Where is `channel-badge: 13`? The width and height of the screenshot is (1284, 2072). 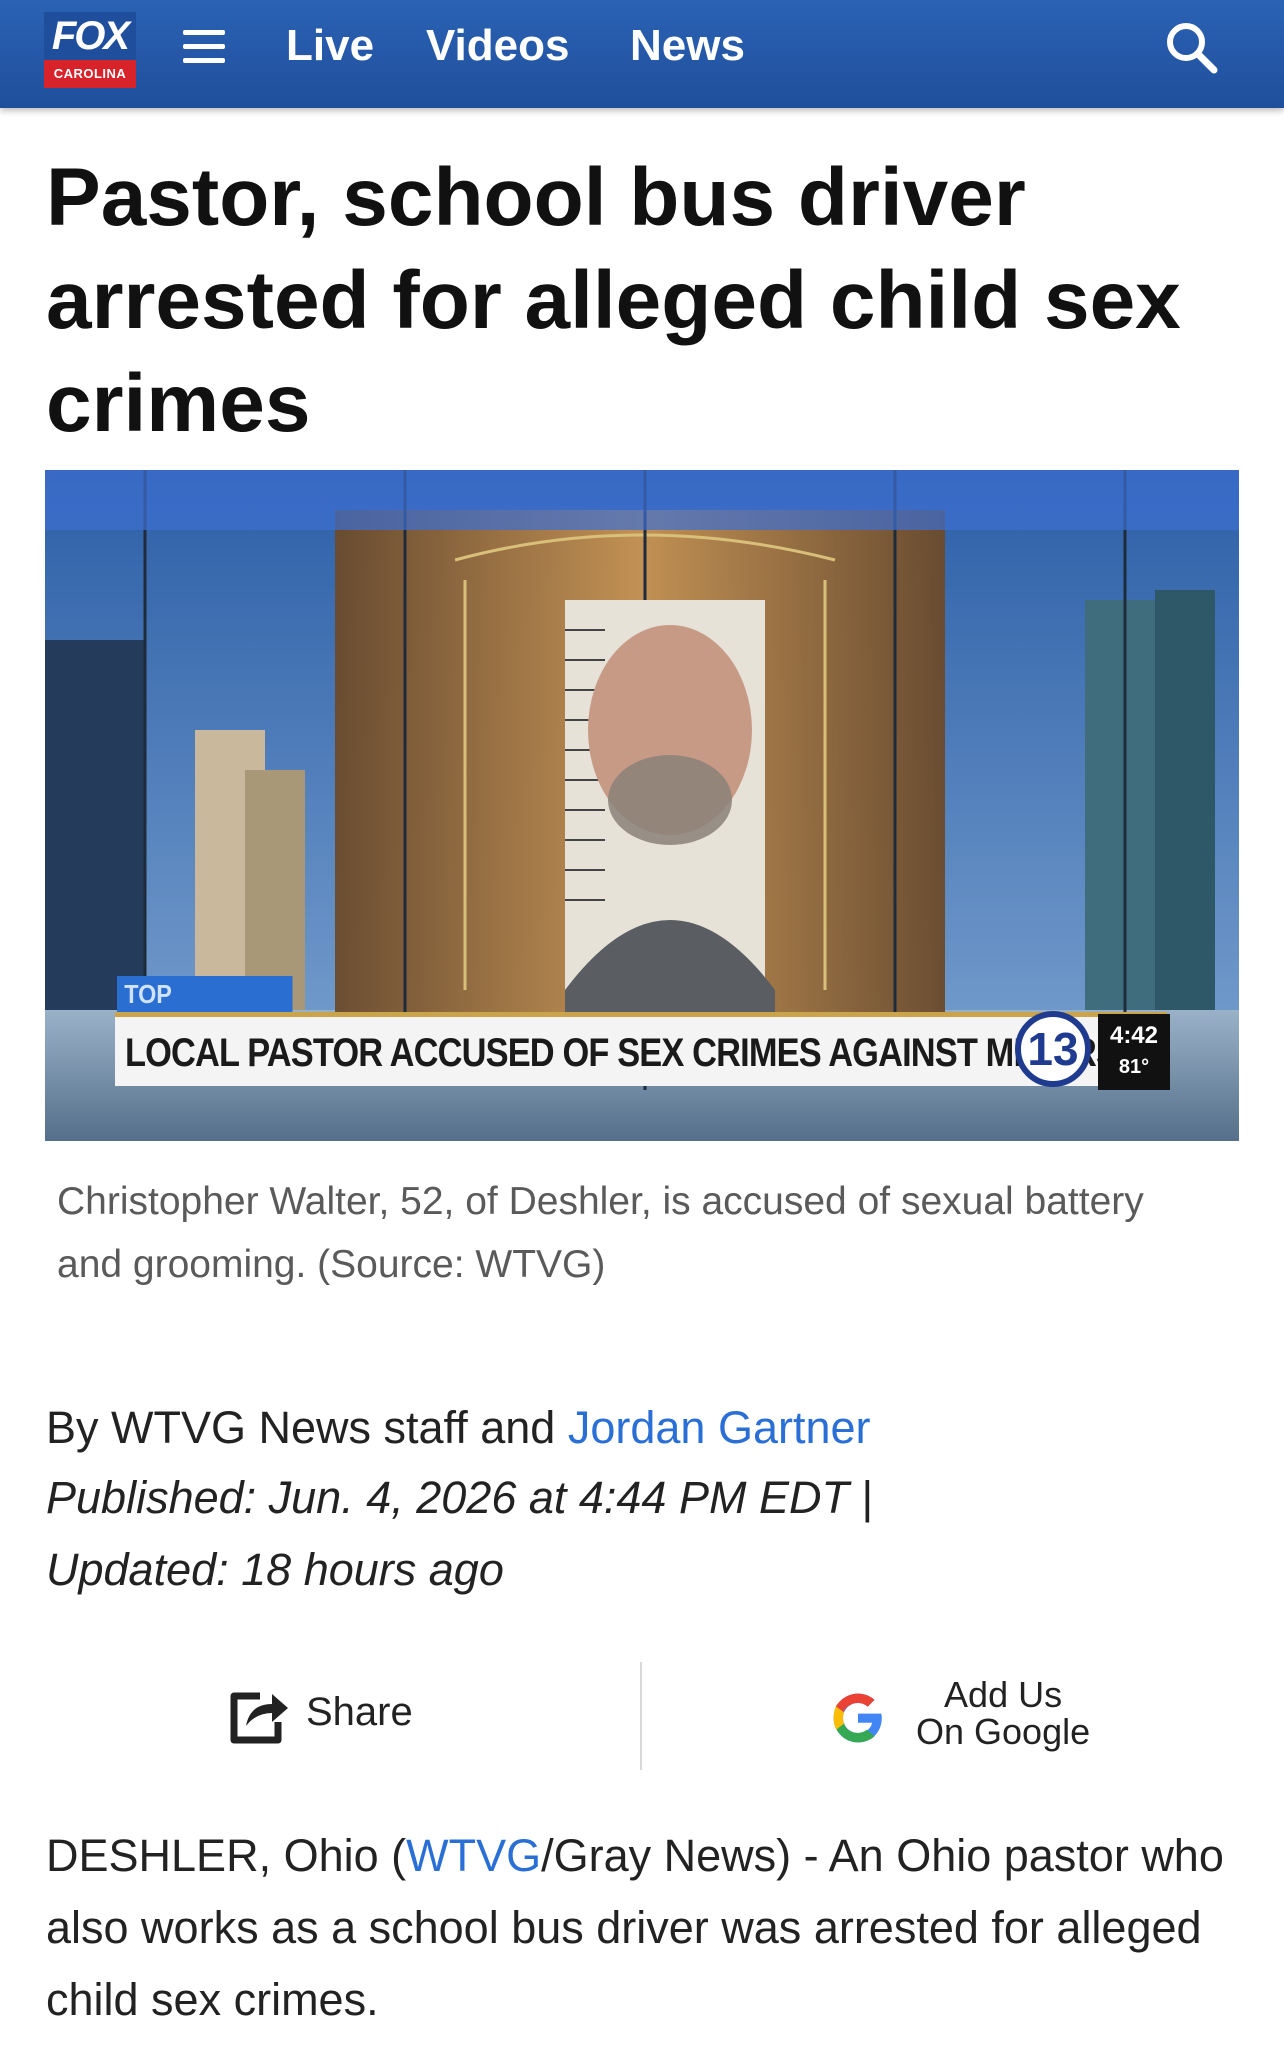
channel-badge: 13 is located at coordinates (1053, 1049).